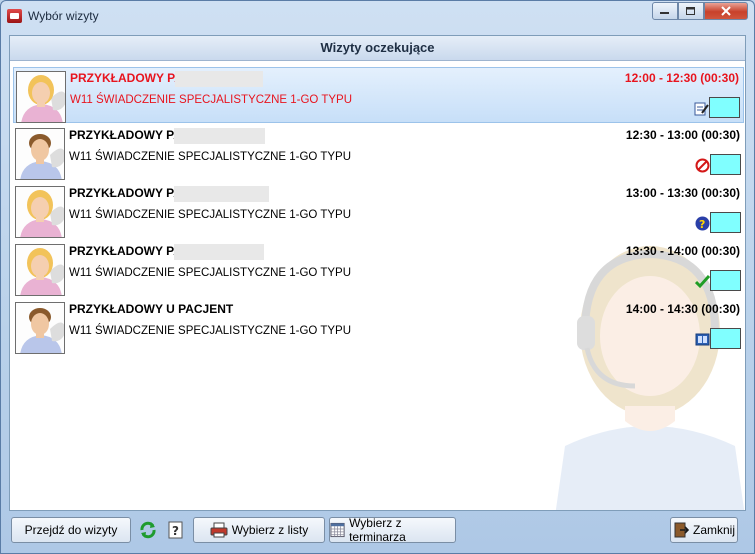 This screenshot has height=554, width=755. I want to click on visit-time: 13:30 - 14:00 (00:30), so click(682, 251).